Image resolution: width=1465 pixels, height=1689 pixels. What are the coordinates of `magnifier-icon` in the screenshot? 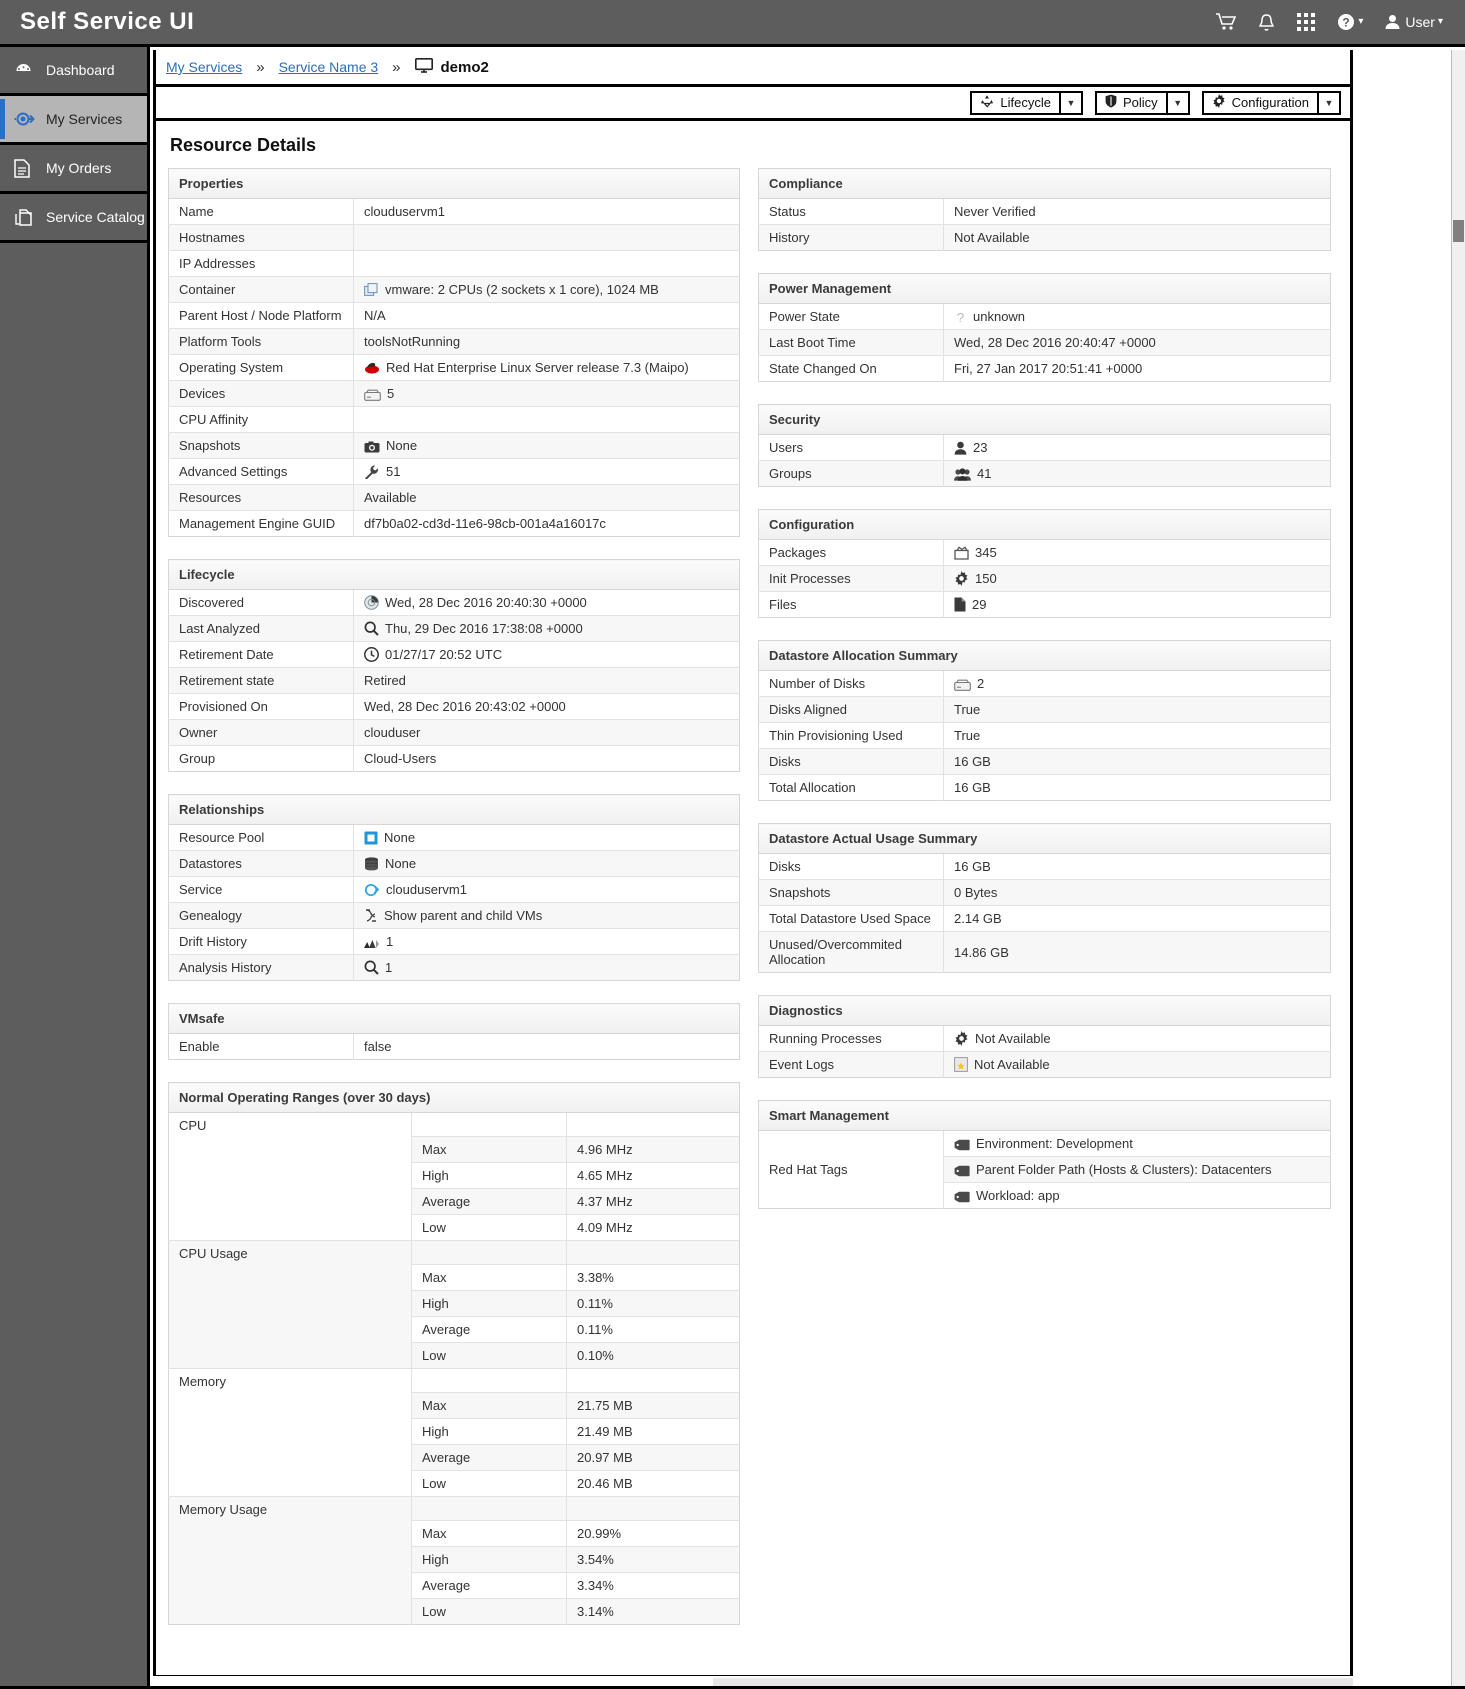 It's located at (371, 967).